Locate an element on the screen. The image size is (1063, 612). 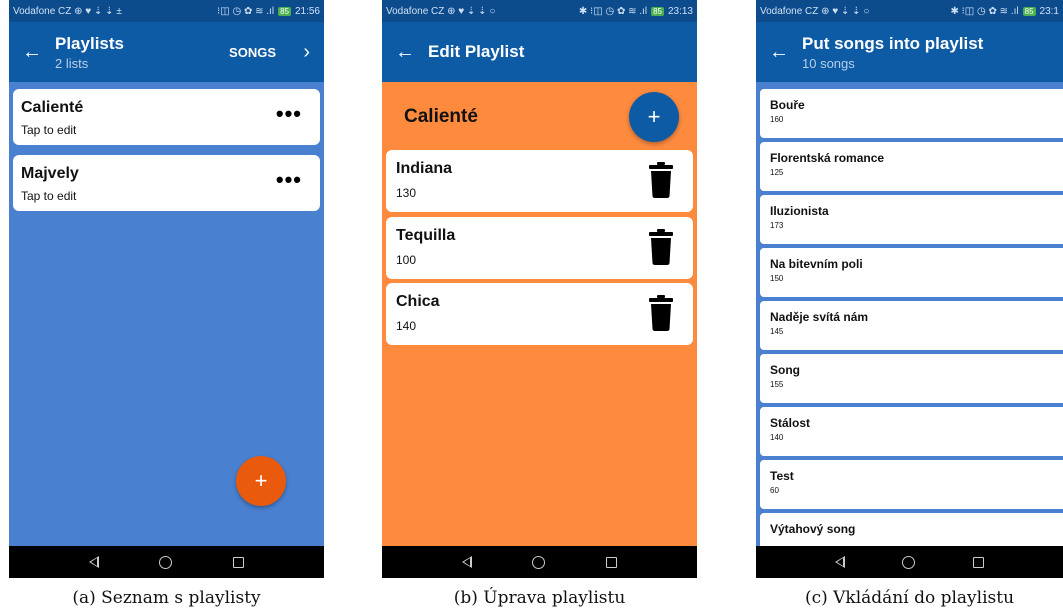
songs-button: SONGS is located at coordinates (252, 52).